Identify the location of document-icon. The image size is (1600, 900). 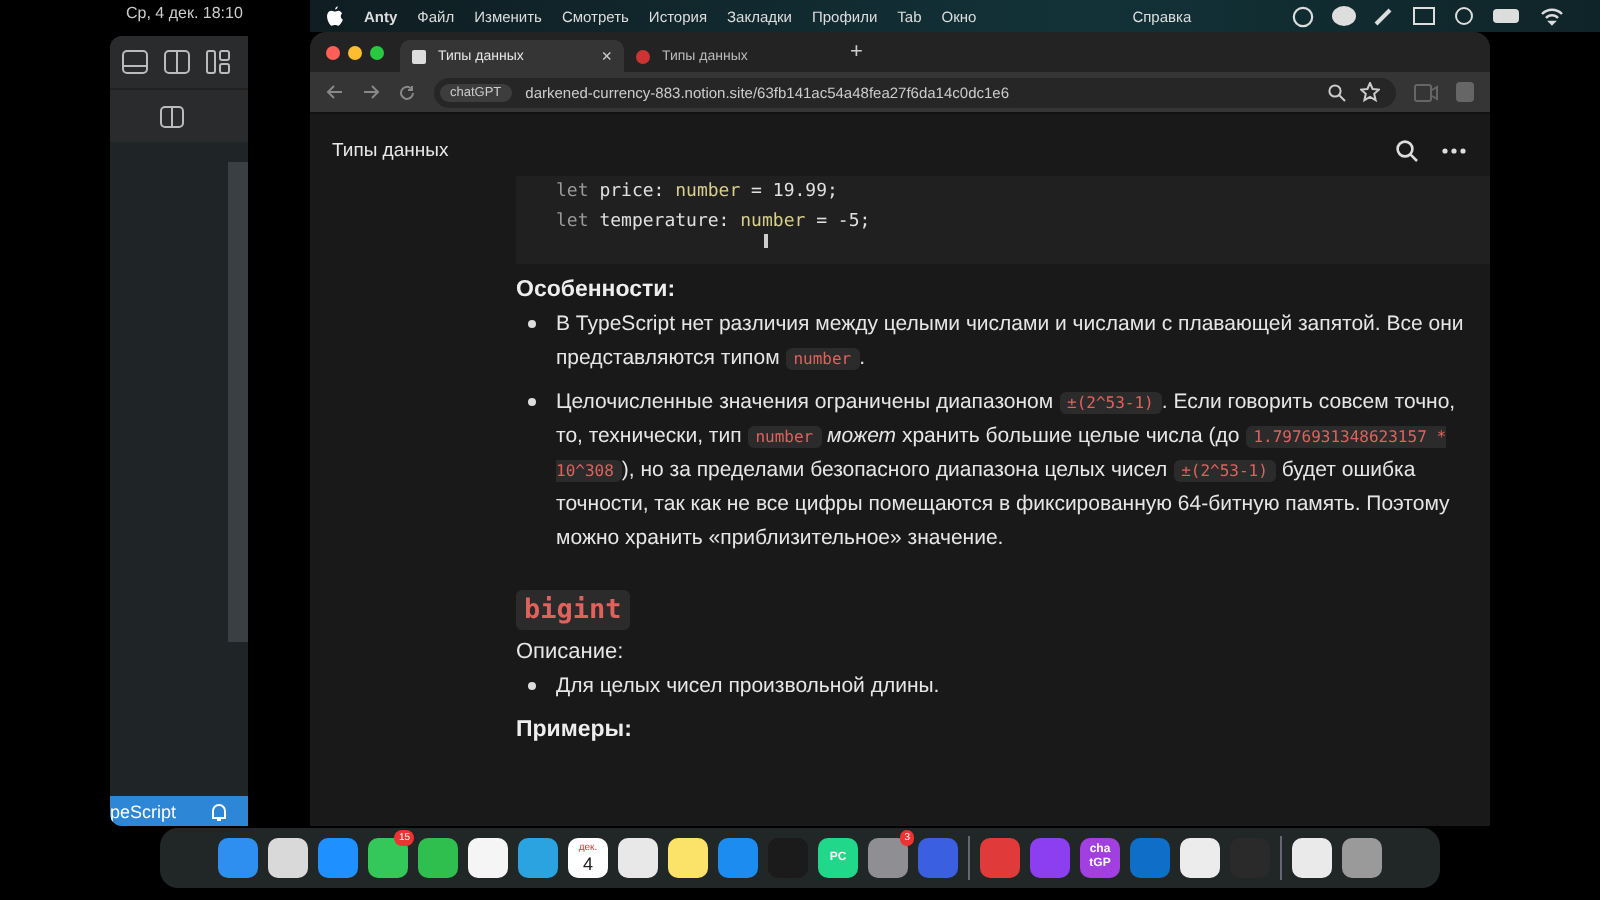
(419, 56).